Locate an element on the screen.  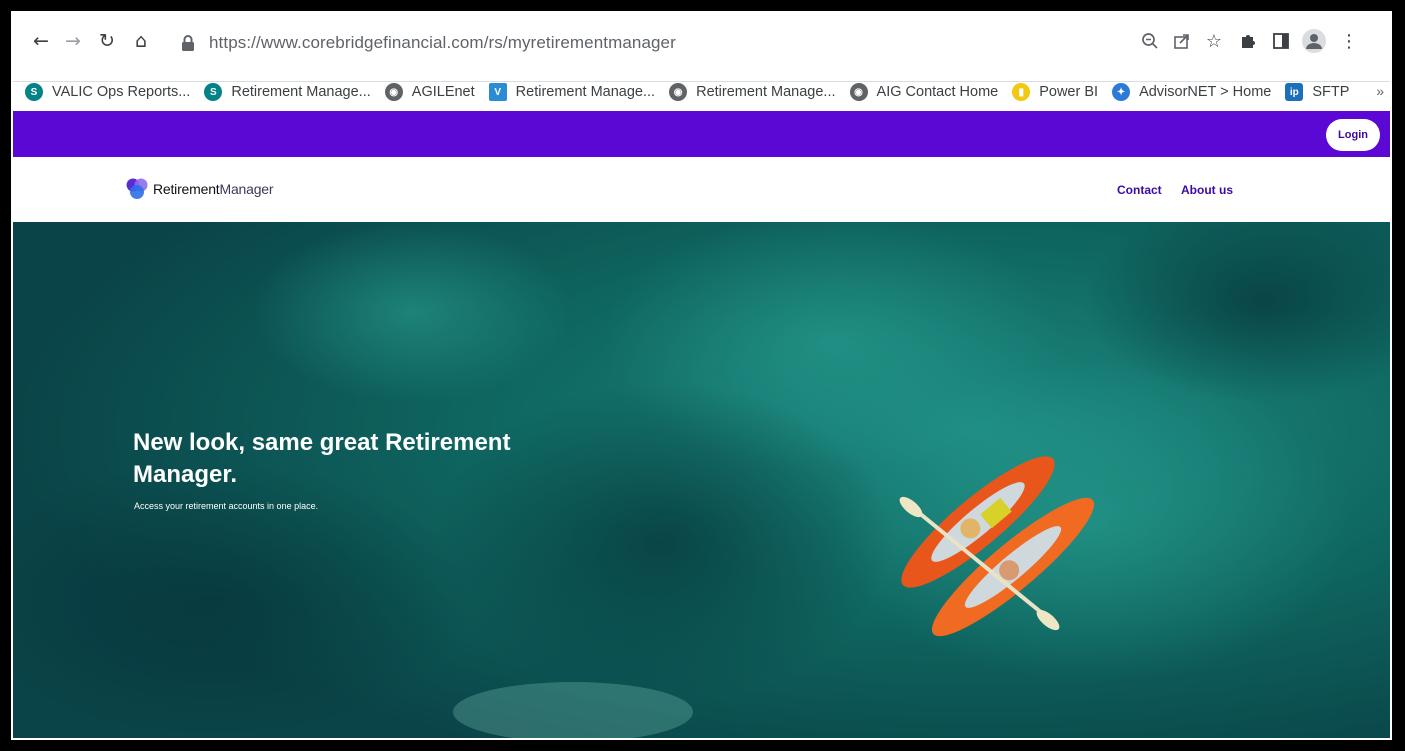
nav-about-link: About us is located at coordinates (1207, 190).